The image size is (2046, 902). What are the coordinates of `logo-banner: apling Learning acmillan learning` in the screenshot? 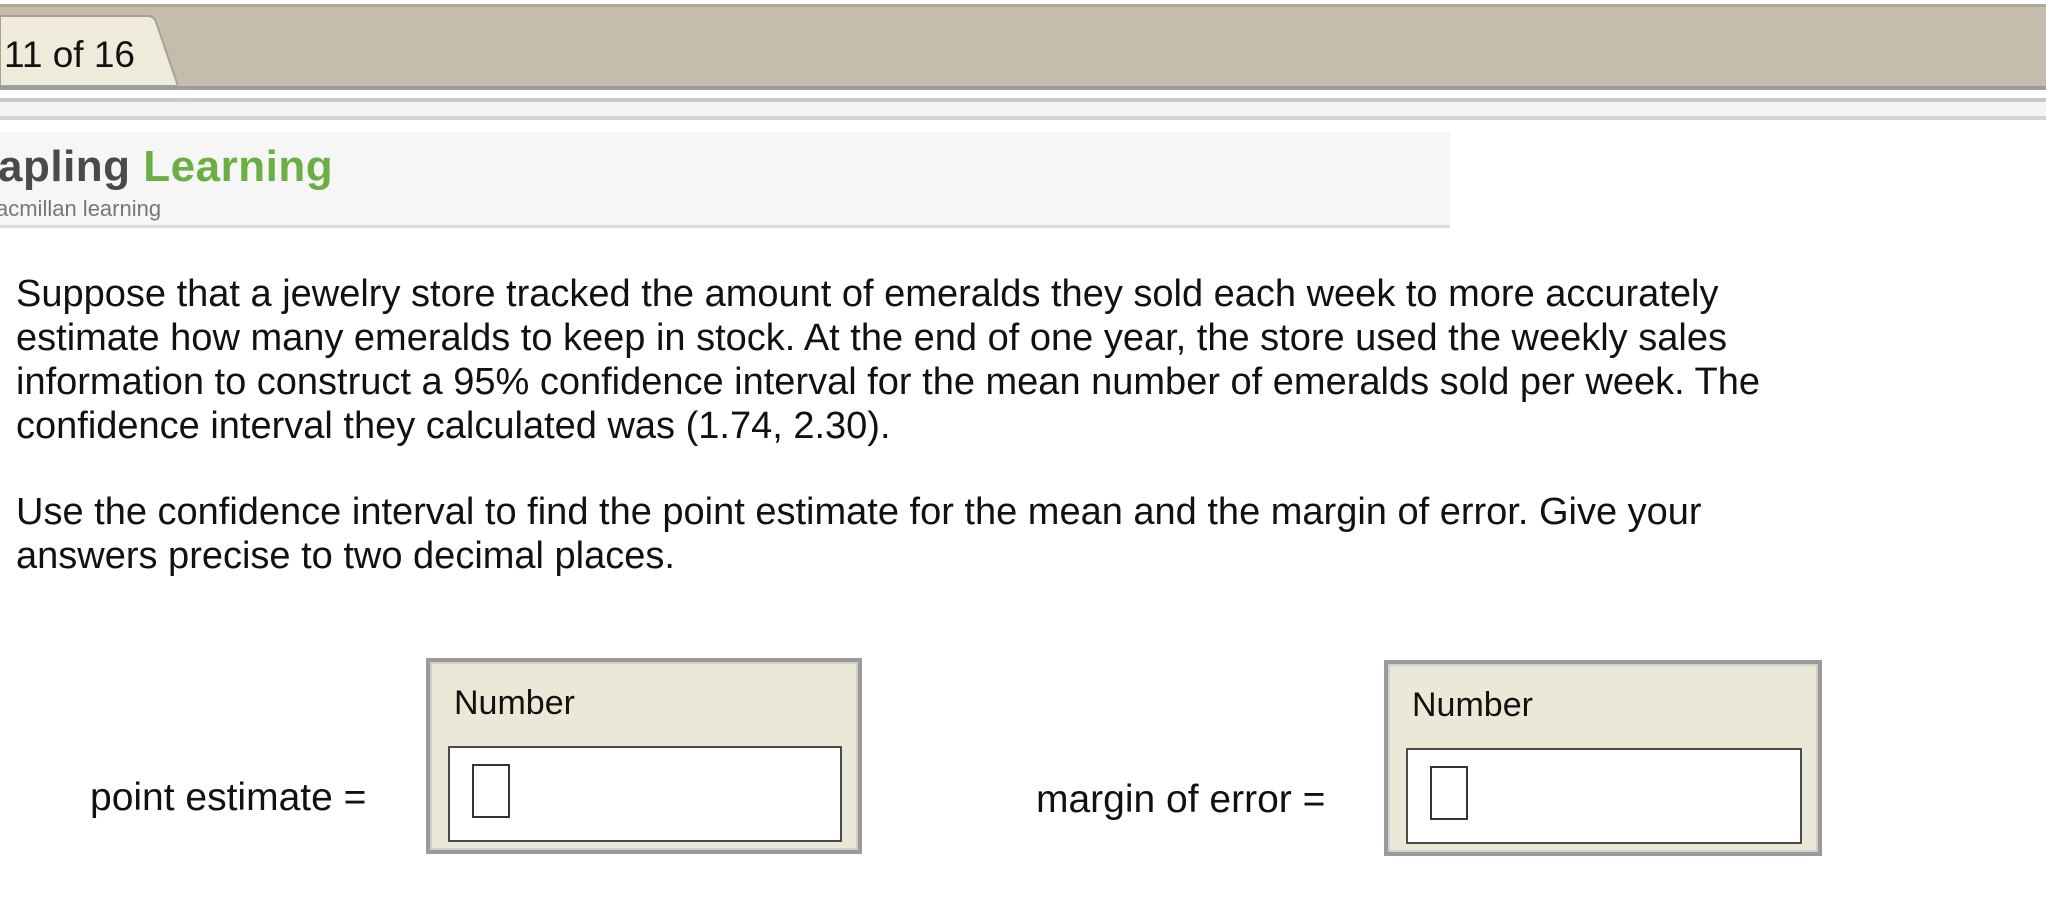 It's located at (725, 180).